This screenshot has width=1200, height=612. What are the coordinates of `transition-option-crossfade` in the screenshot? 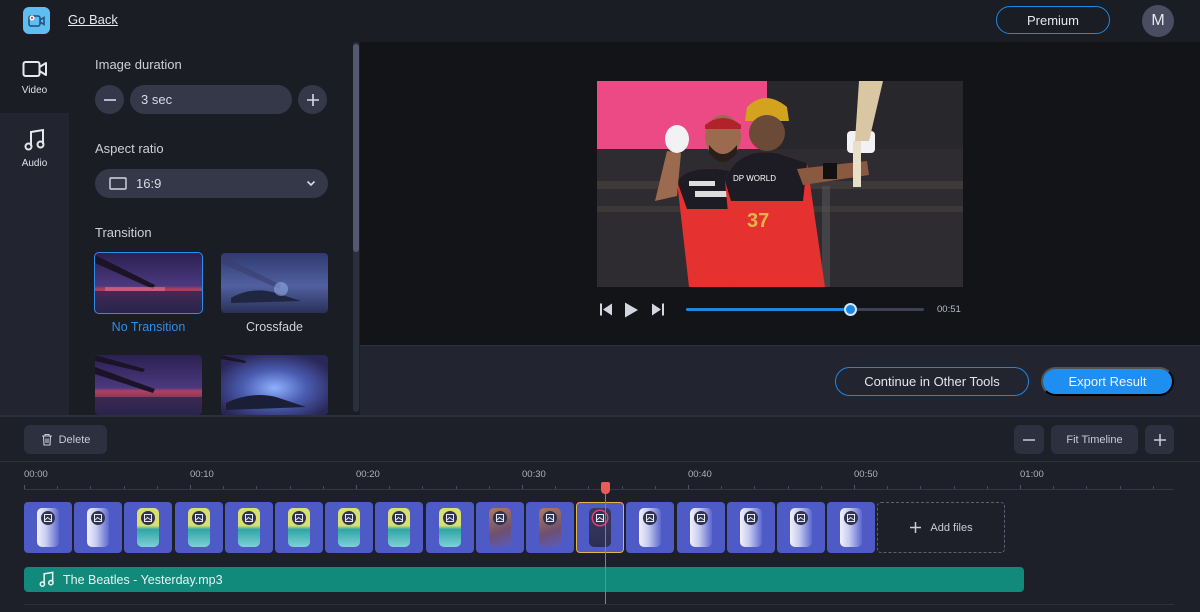 It's located at (274, 283).